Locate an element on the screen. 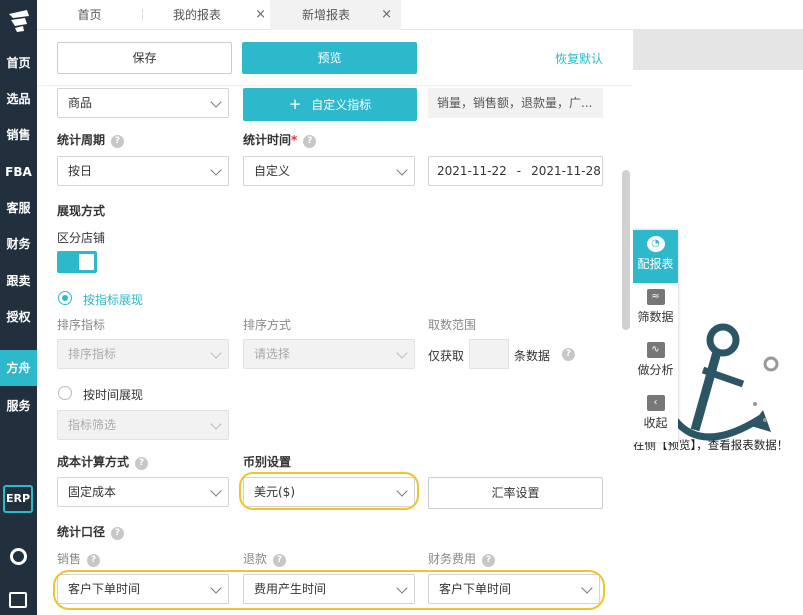 Image resolution: width=803 pixels, height=615 pixels. time-select: 自定义 is located at coordinates (329, 171).